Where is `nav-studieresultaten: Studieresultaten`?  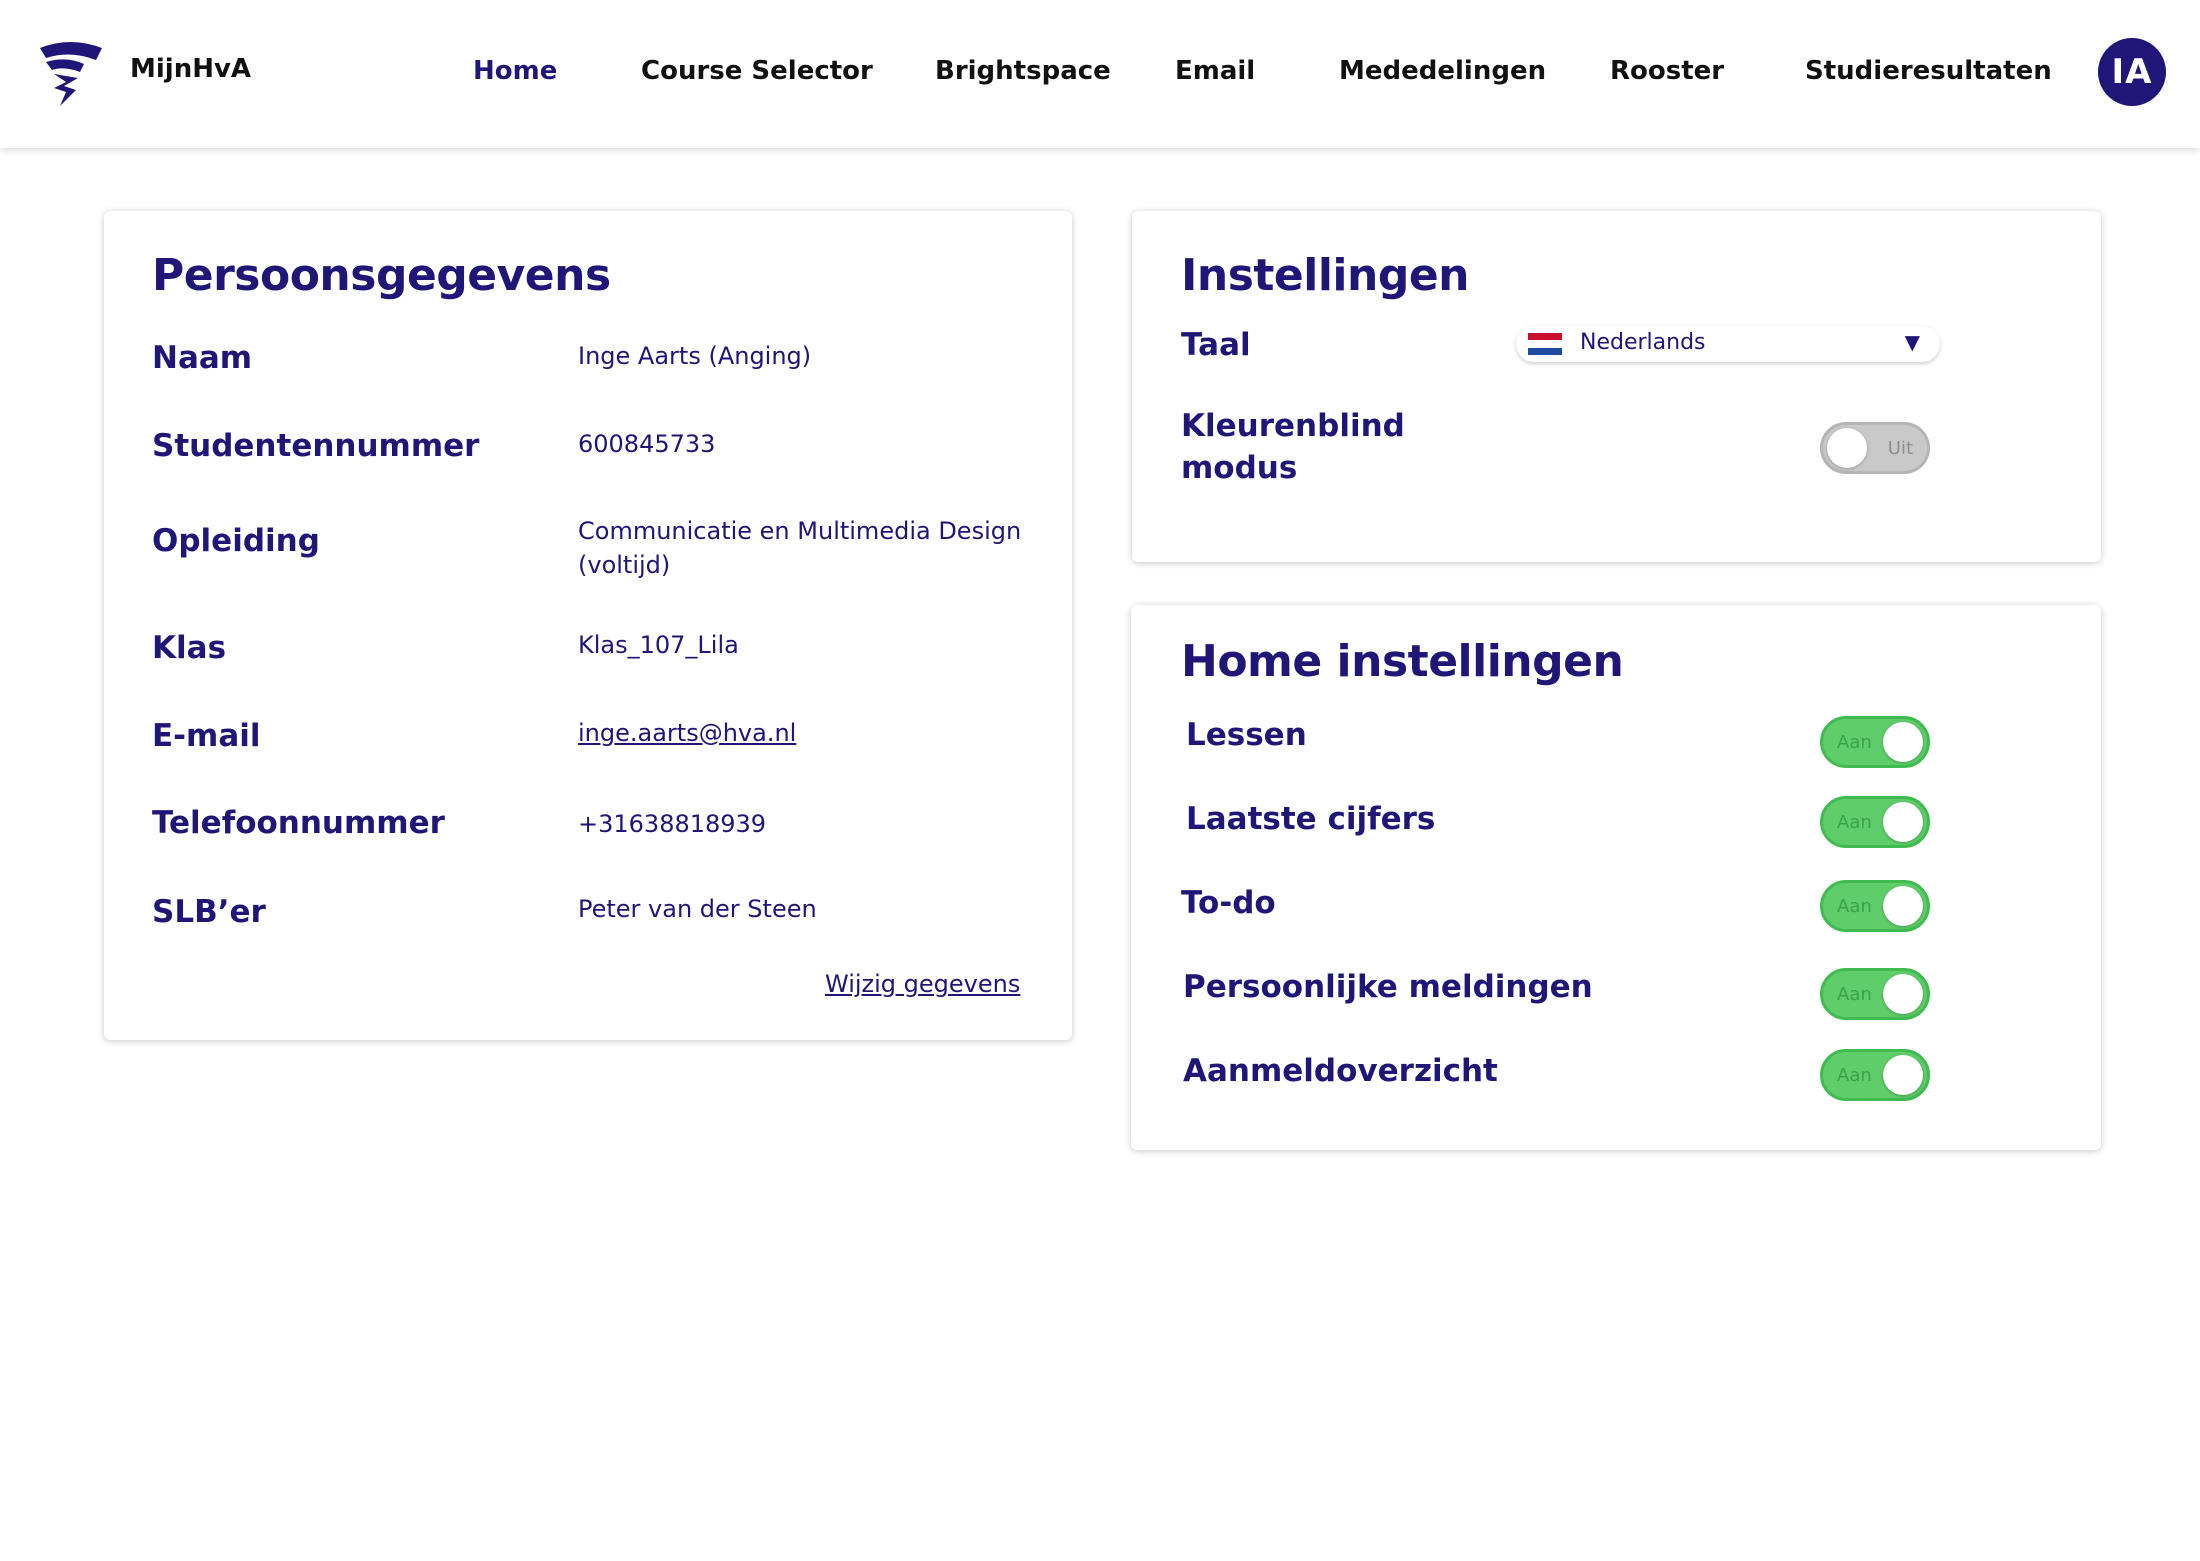
nav-studieresultaten: Studieresultaten is located at coordinates (1928, 71).